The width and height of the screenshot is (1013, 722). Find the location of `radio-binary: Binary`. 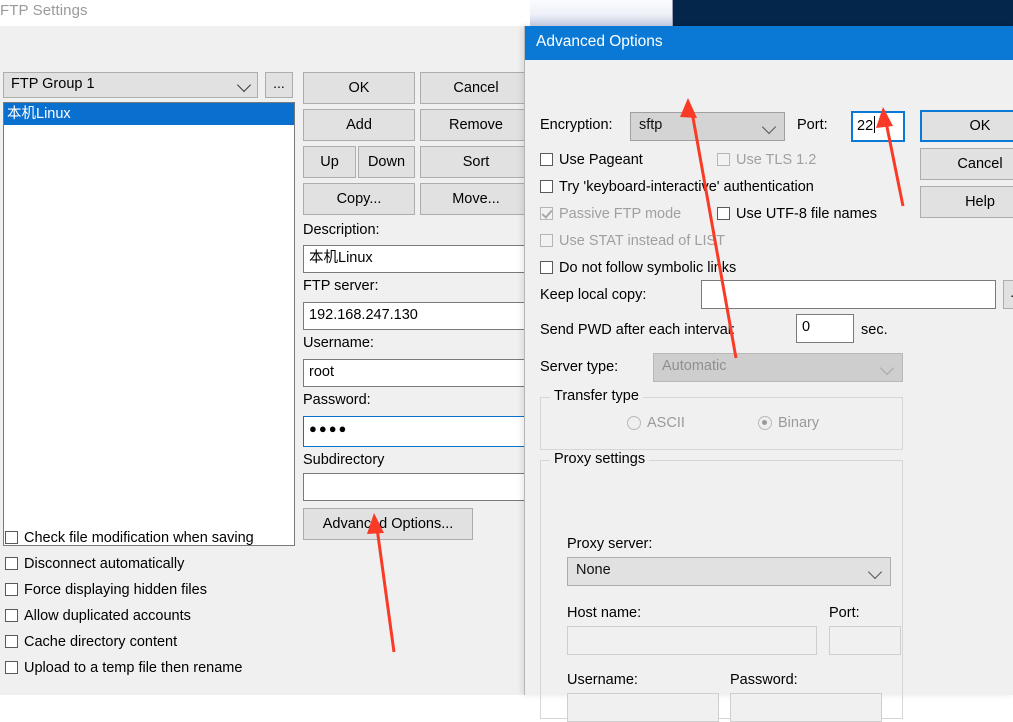

radio-binary: Binary is located at coordinates (788, 423).